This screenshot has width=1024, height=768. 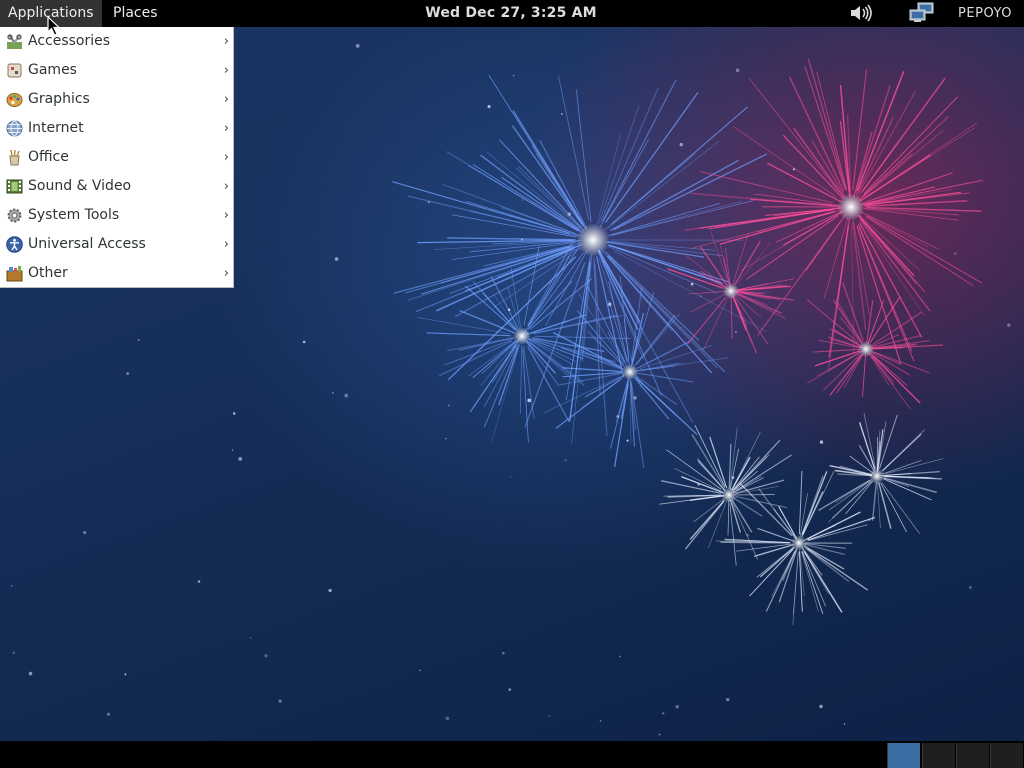 I want to click on office-icon, so click(x=14, y=157).